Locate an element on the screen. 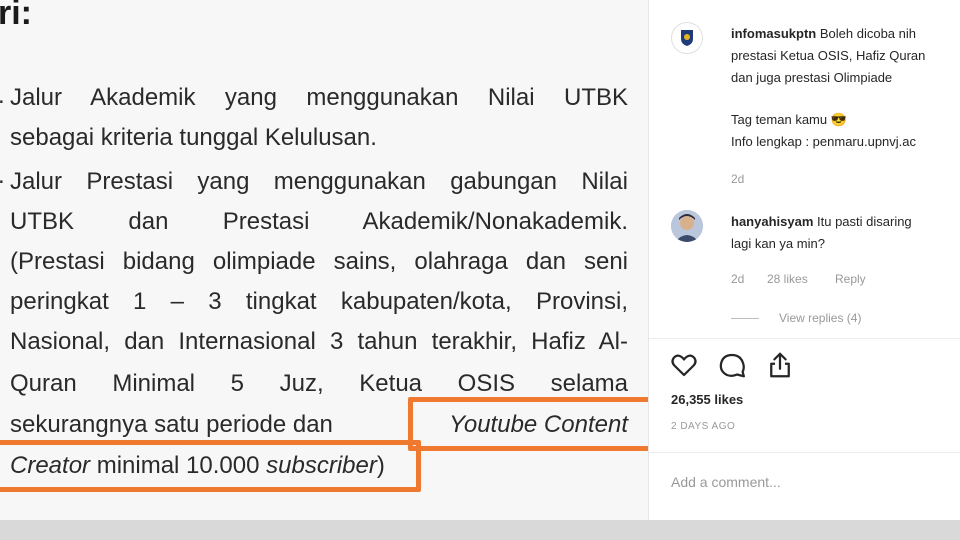 The width and height of the screenshot is (960, 540). highlight-box-left is located at coordinates (210, 466).